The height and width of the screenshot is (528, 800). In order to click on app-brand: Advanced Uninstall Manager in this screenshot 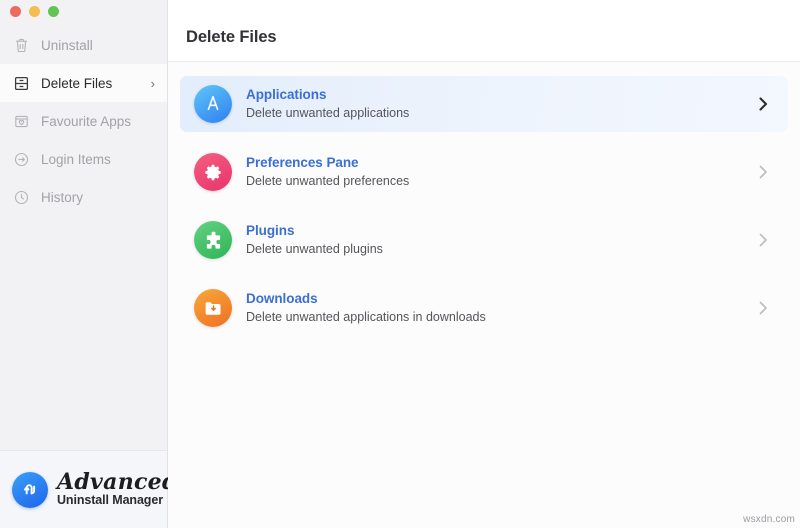, I will do `click(88, 489)`.